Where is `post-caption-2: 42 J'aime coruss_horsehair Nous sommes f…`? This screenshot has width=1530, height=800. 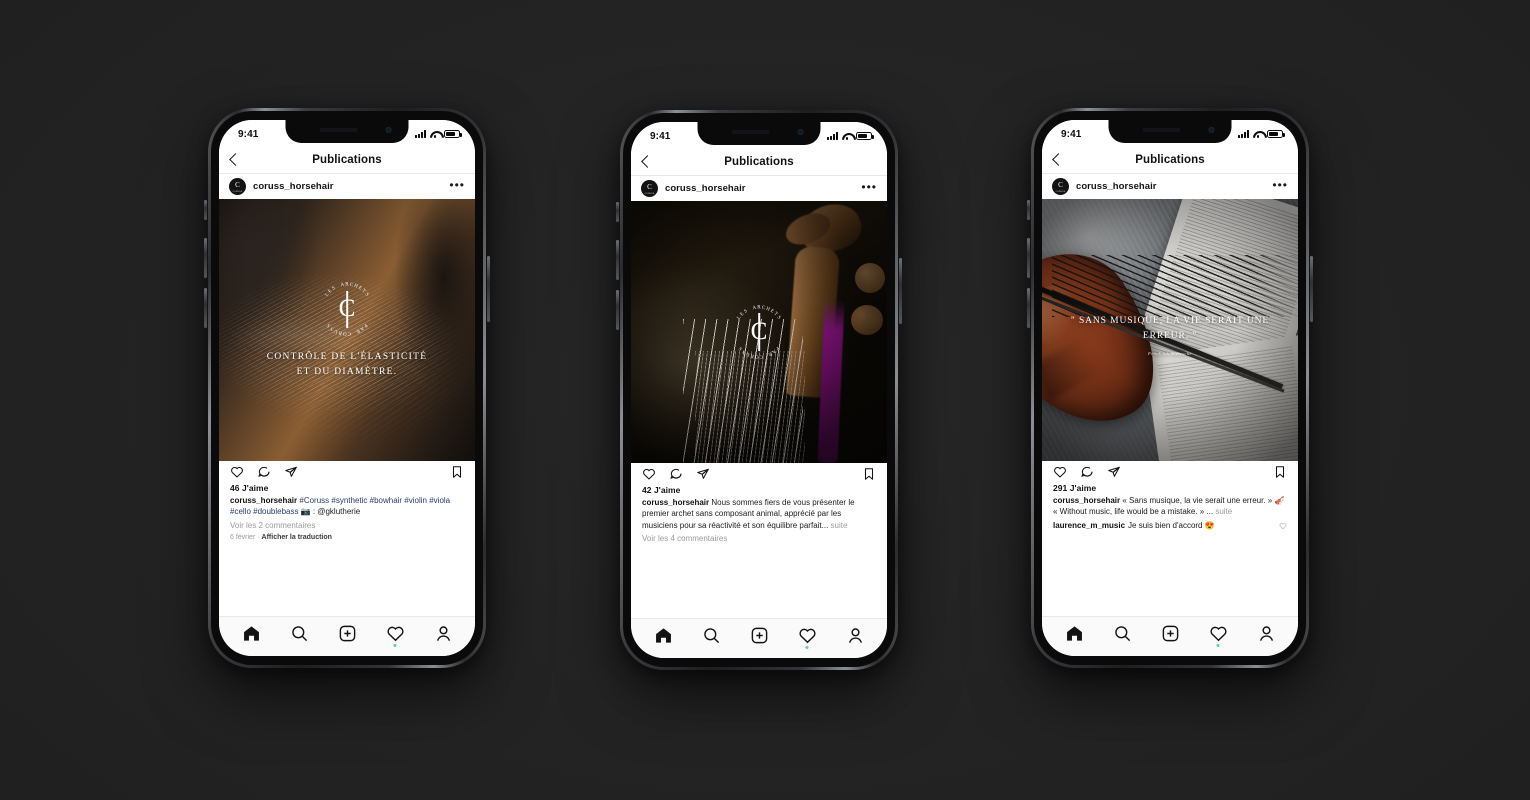
post-caption-2: 42 J'aime coruss_horsehair Nous sommes f… is located at coordinates (759, 551).